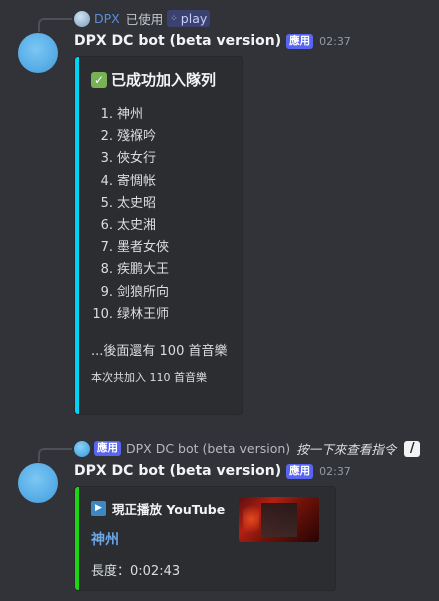 The image size is (439, 601). Describe the element at coordinates (159, 351) in the screenshot. I see `more-songs-text: ...後面還有 100 首音樂` at that location.